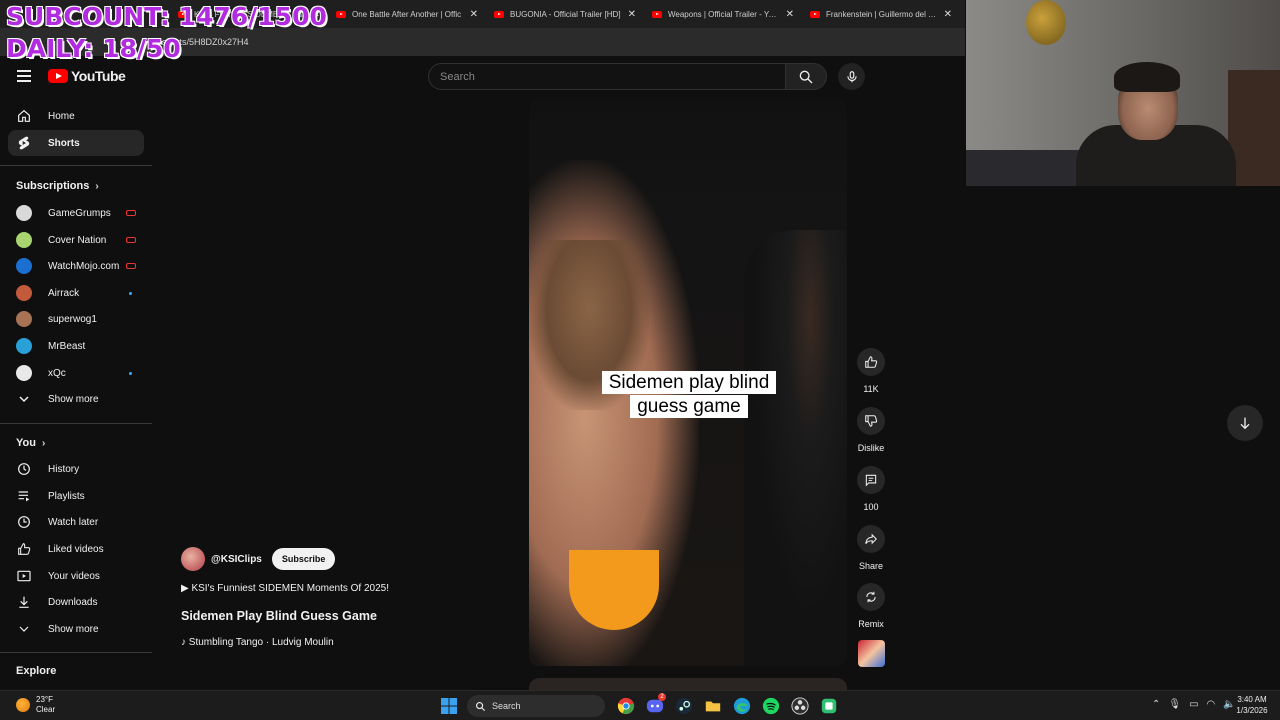 The width and height of the screenshot is (1280, 720). What do you see at coordinates (76, 346) in the screenshot?
I see `subscription-item: MrBeast` at bounding box center [76, 346].